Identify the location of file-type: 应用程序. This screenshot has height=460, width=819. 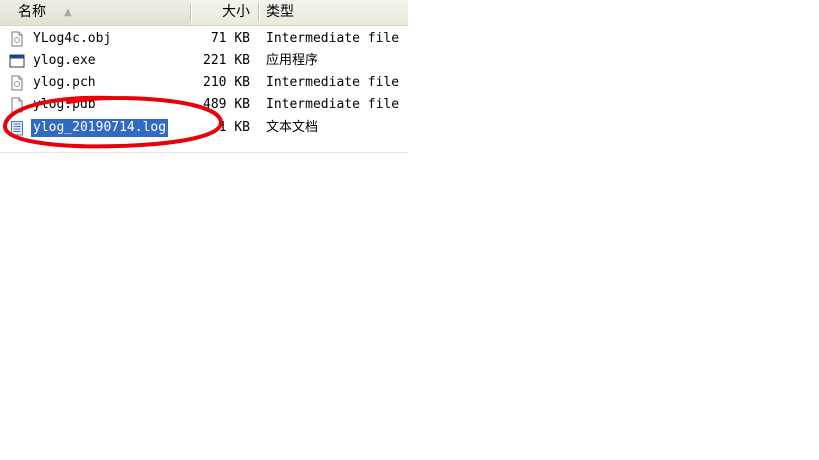
(292, 60).